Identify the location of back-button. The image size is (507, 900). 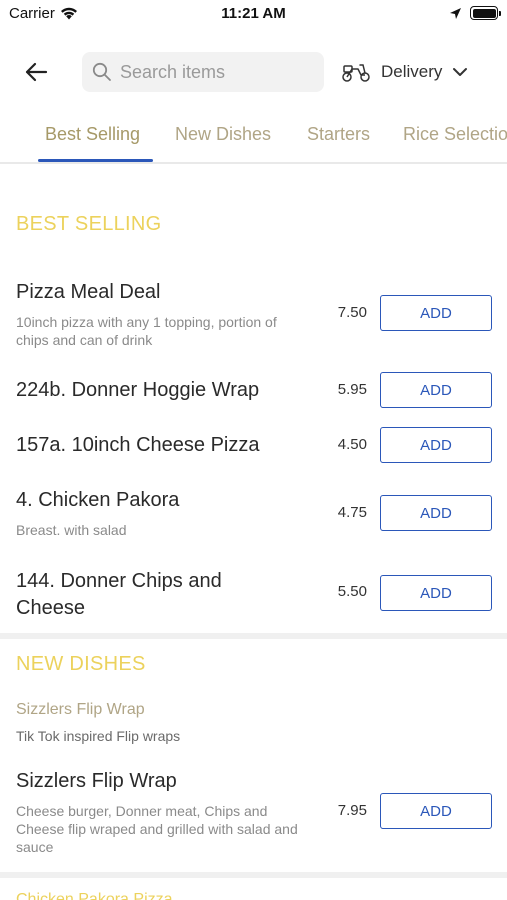
(36, 72).